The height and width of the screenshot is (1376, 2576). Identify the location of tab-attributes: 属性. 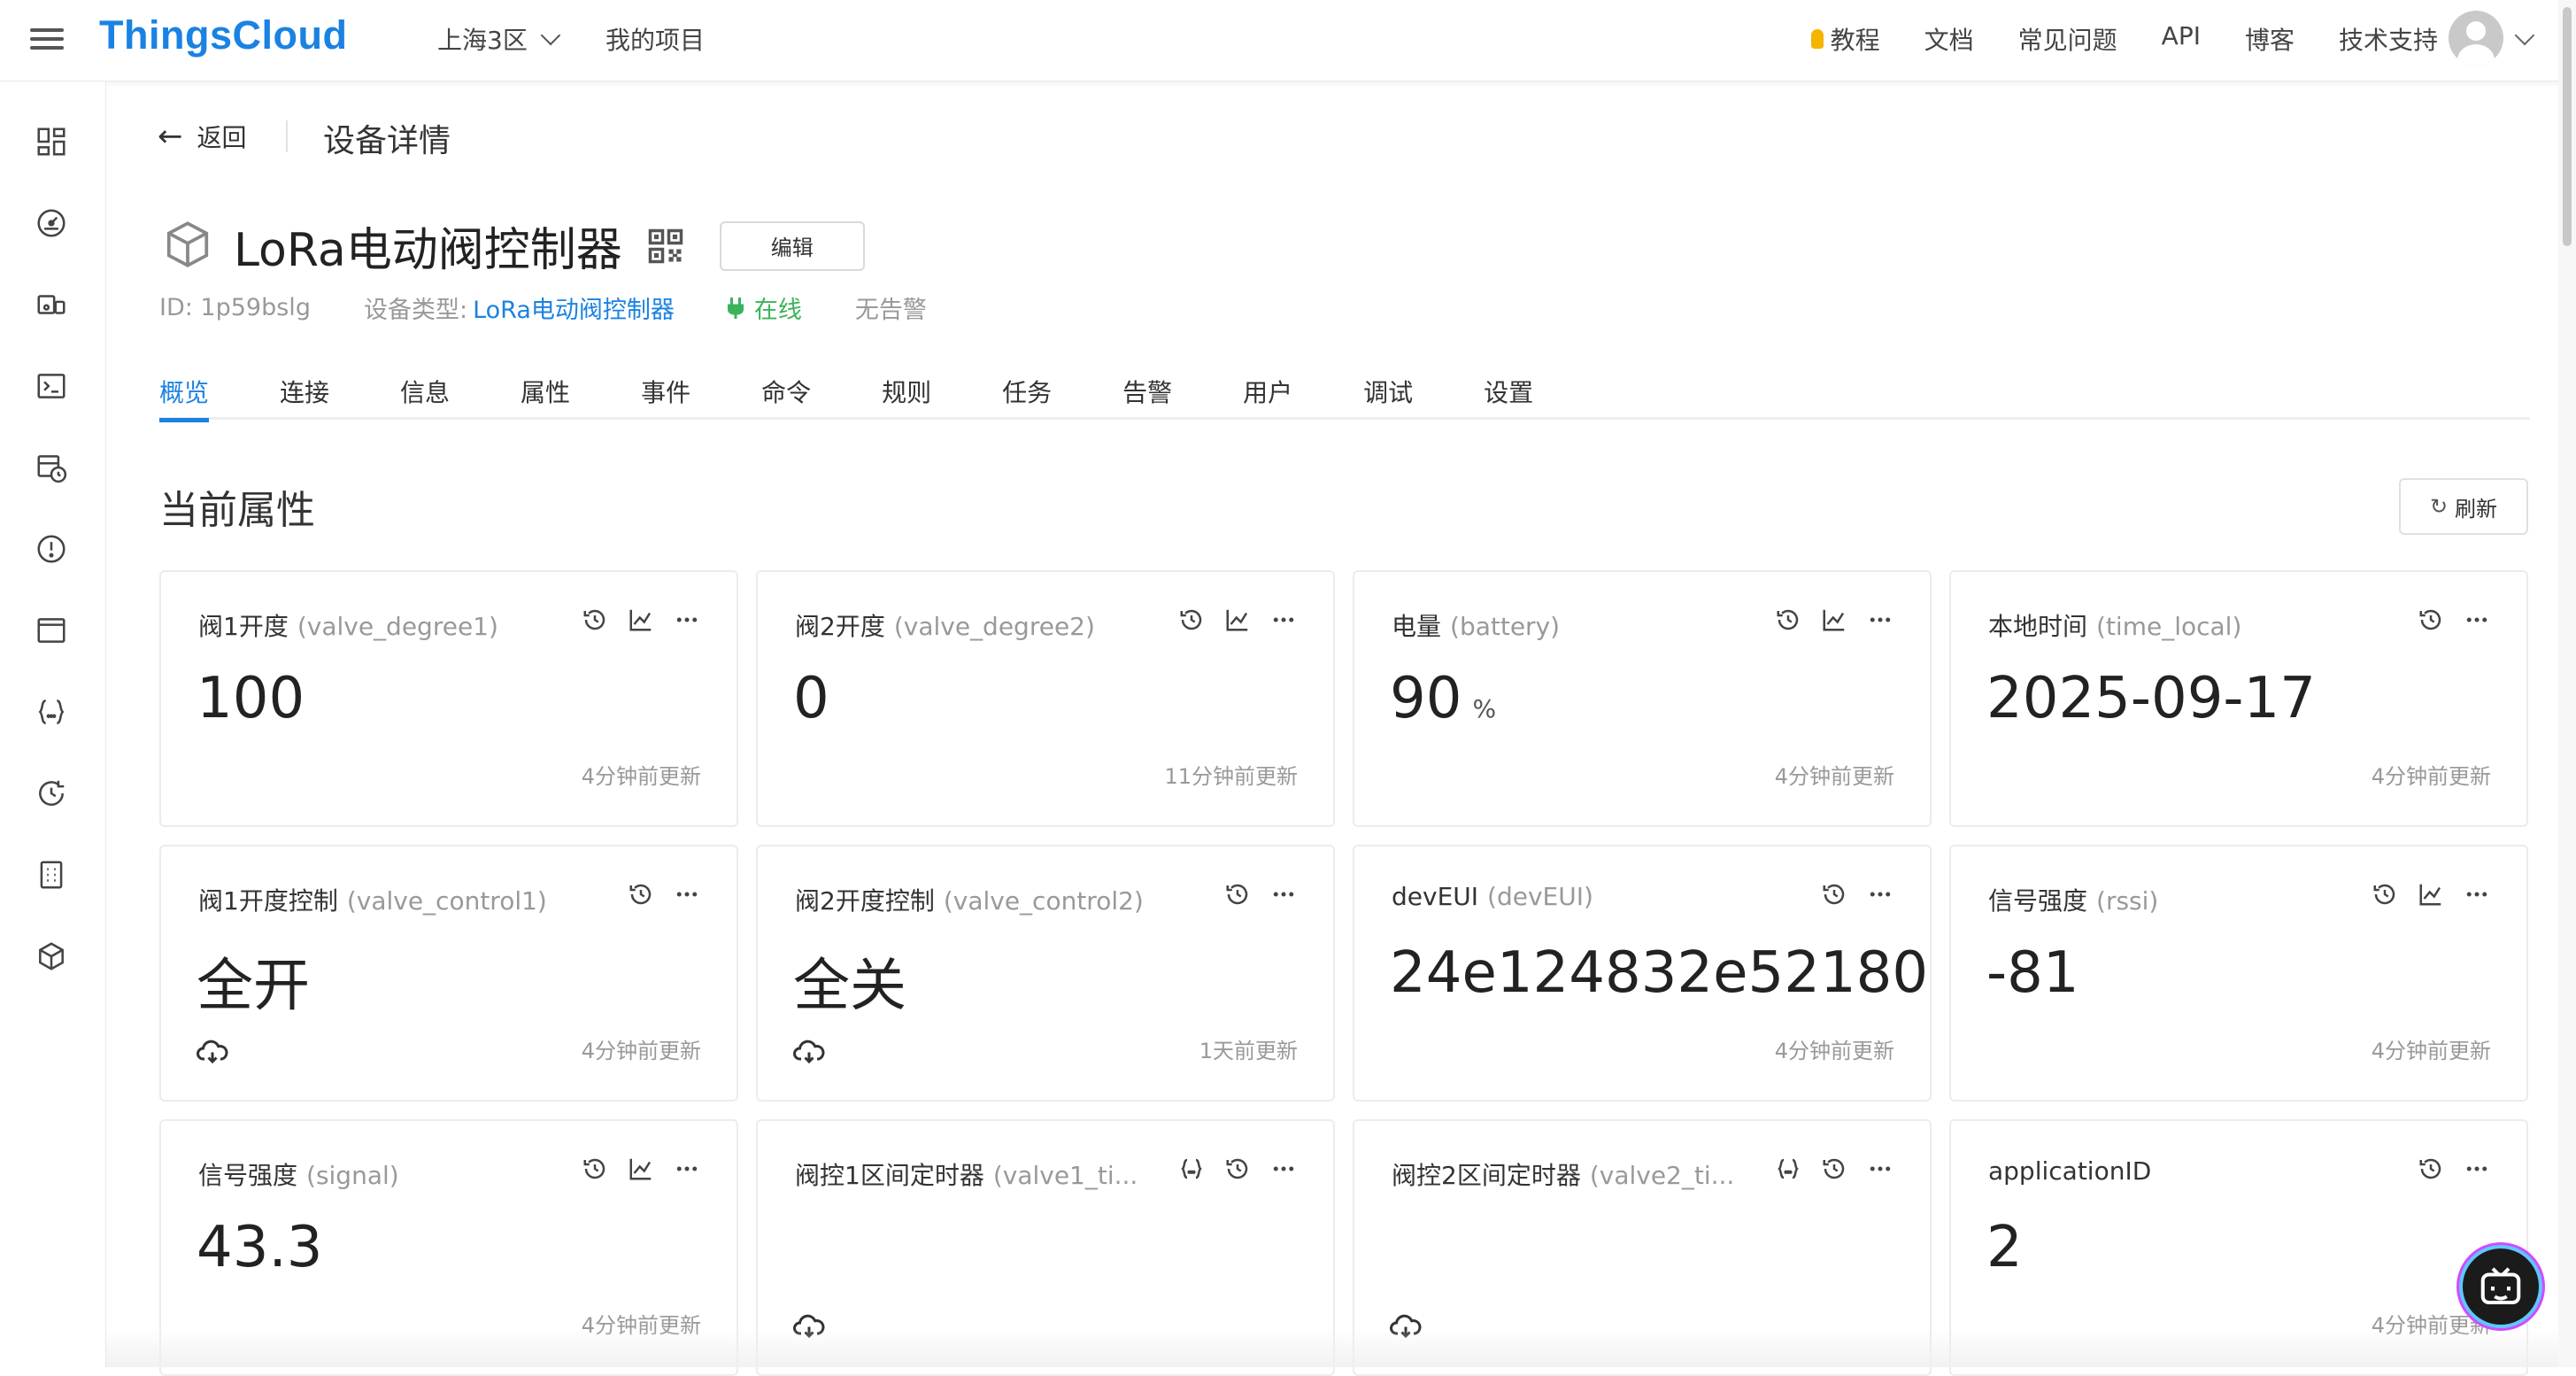
(545, 397).